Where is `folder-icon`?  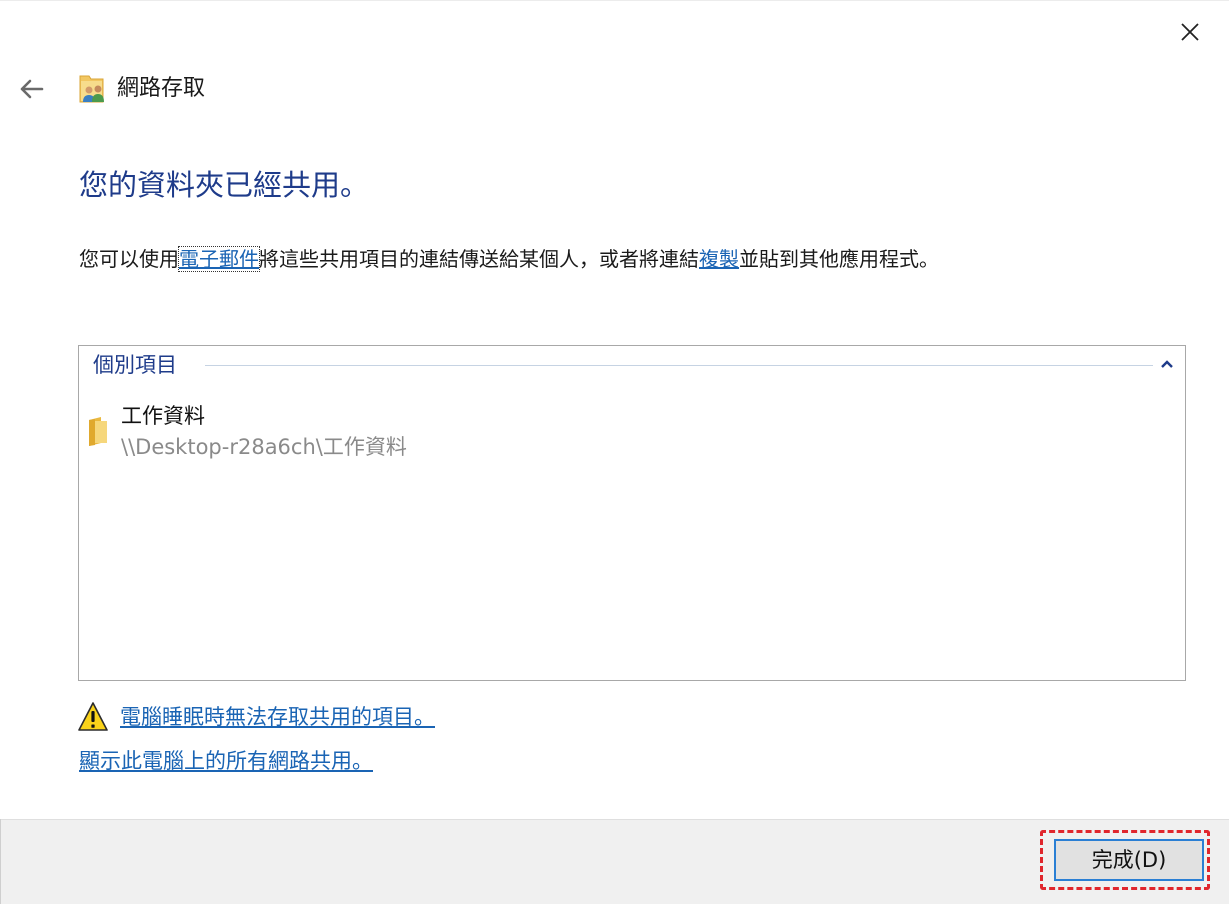 folder-icon is located at coordinates (98, 431).